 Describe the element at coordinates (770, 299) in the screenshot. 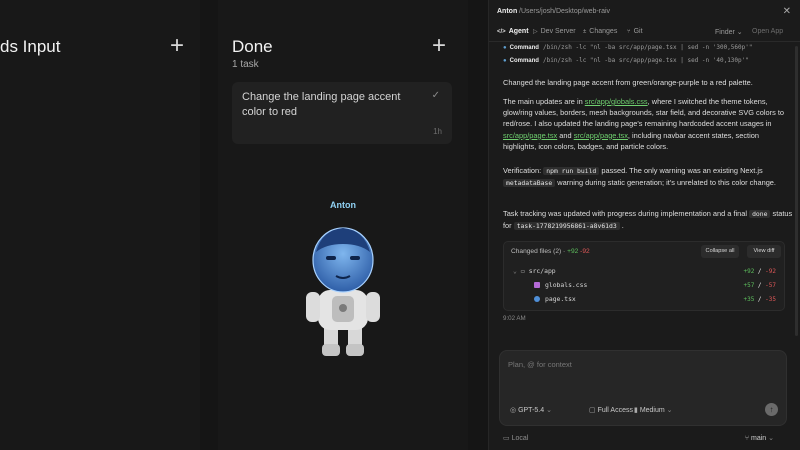

I see `deletions-count: -35` at that location.